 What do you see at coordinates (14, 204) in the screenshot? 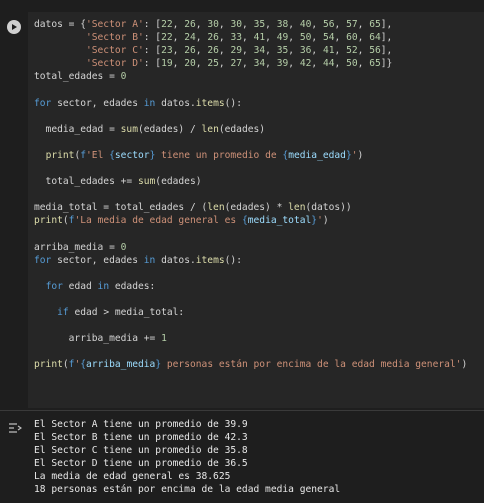
I see `cell-gutter` at bounding box center [14, 204].